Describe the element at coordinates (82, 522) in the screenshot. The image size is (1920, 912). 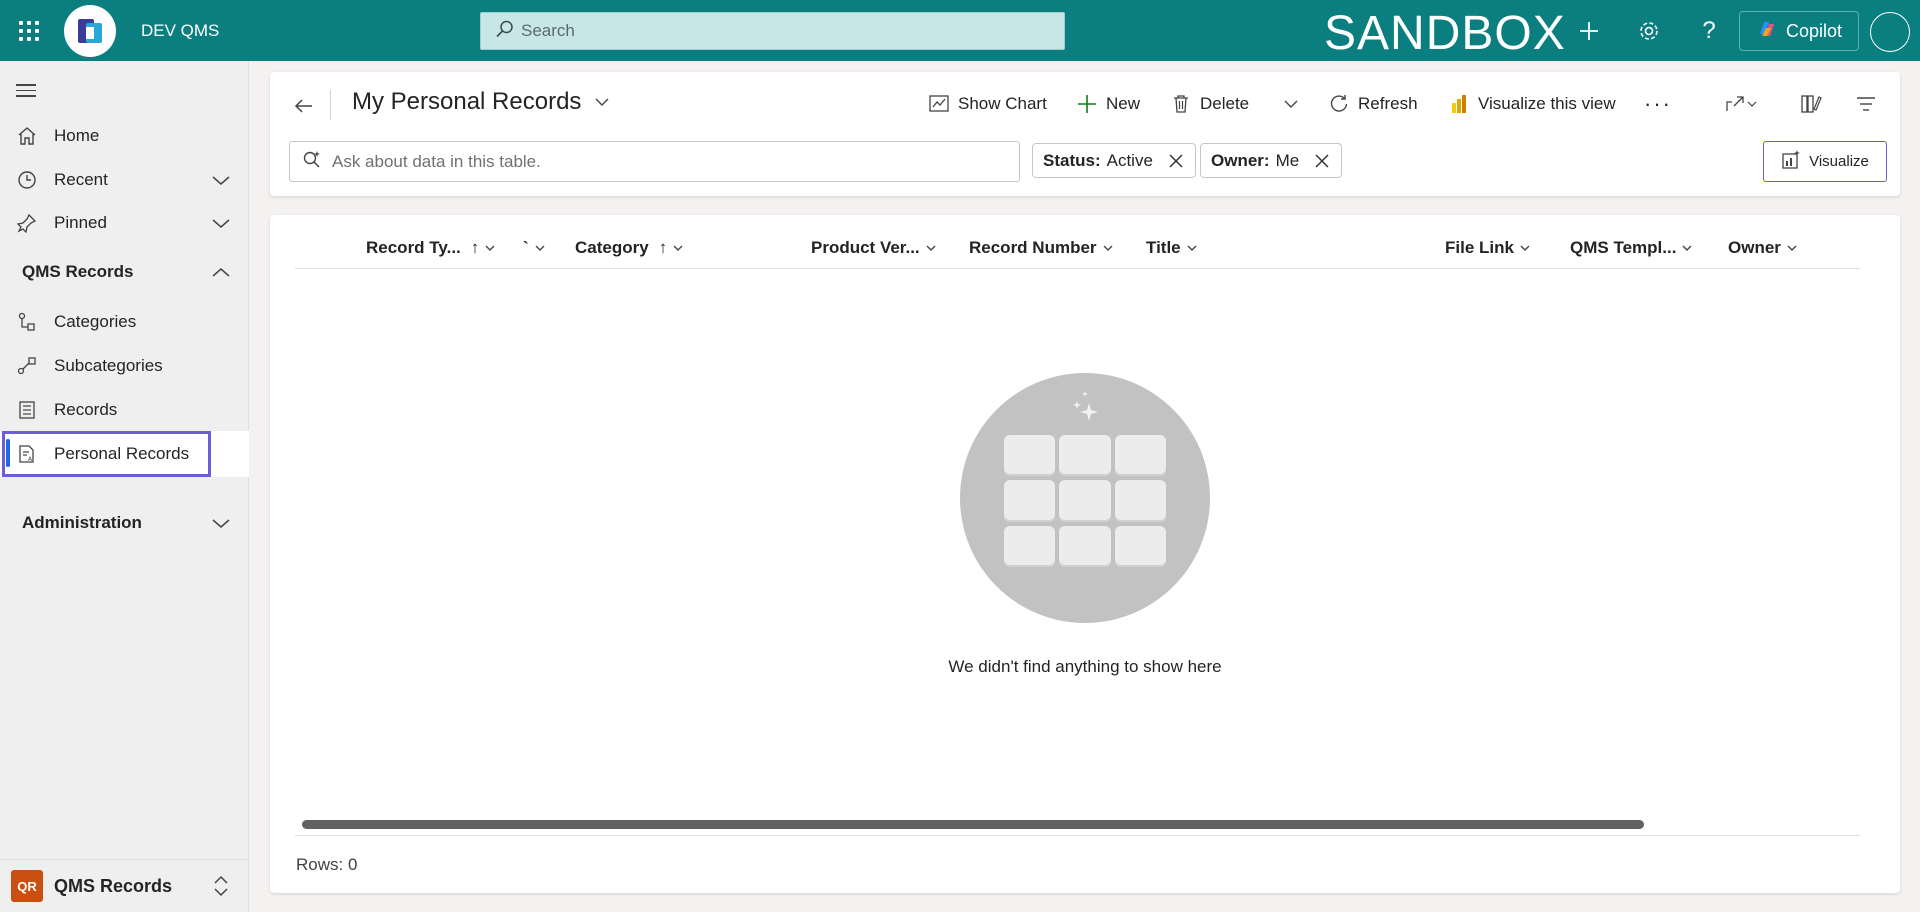
I see `sidebar-group-label: Administration` at that location.